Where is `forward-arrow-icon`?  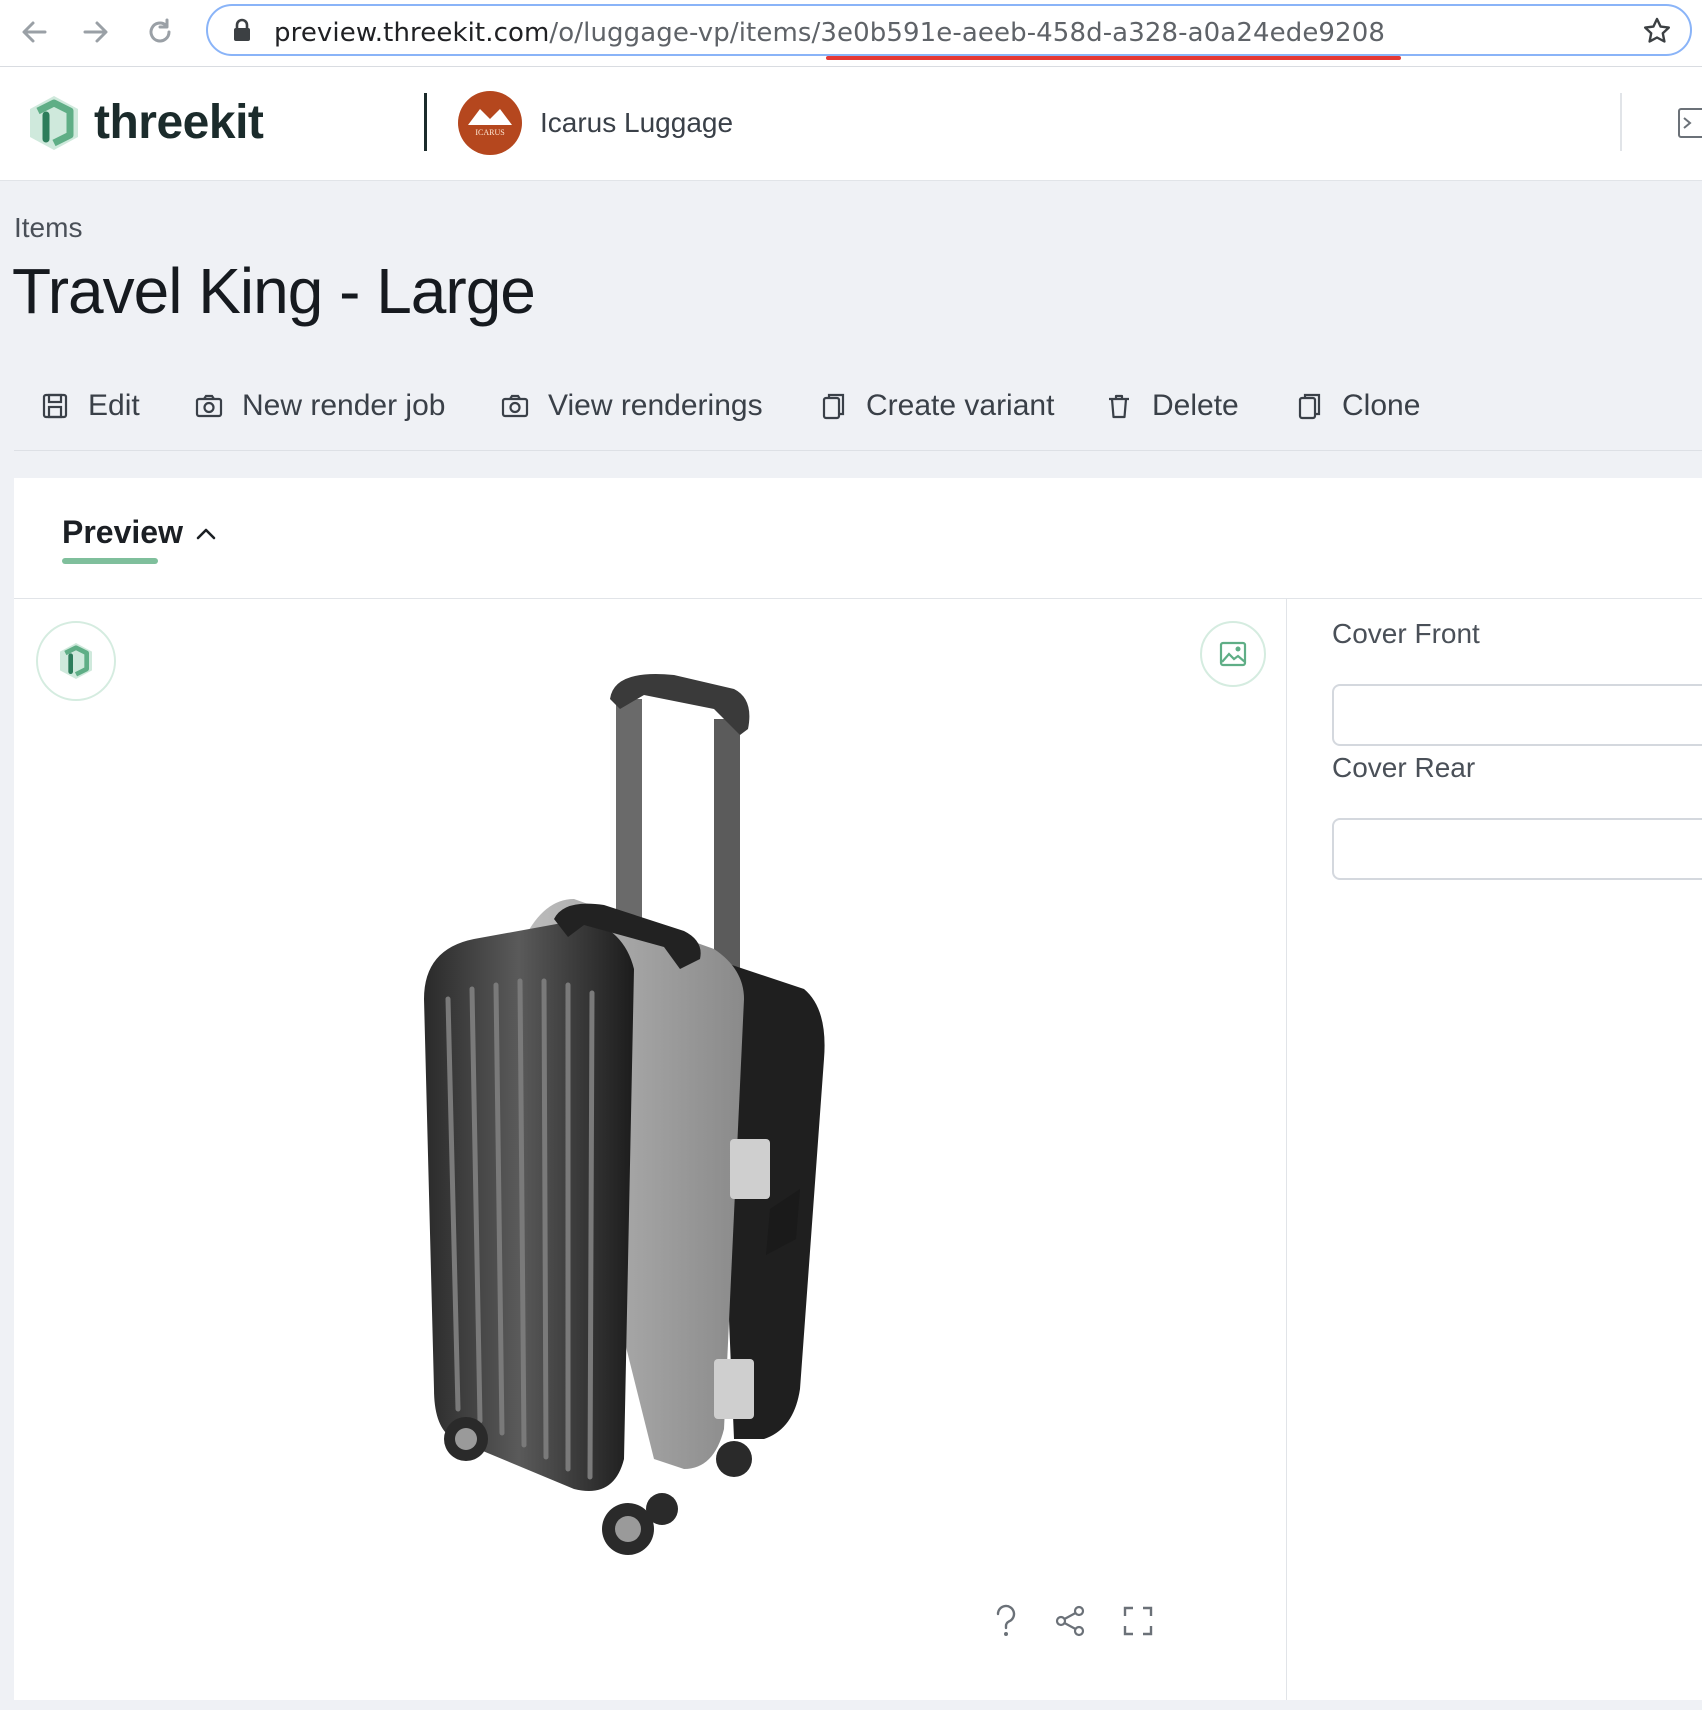
forward-arrow-icon is located at coordinates (95, 32).